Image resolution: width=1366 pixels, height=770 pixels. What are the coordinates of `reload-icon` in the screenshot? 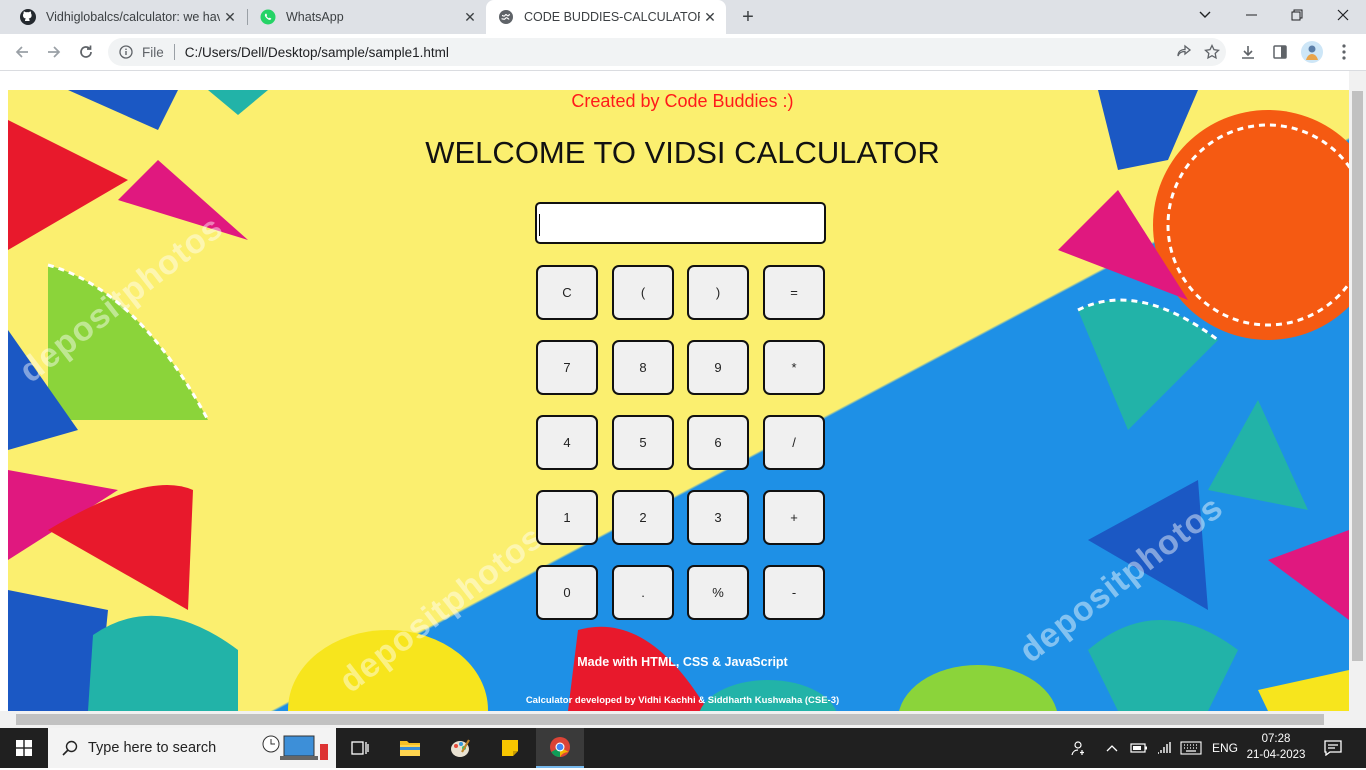 It's located at (86, 52).